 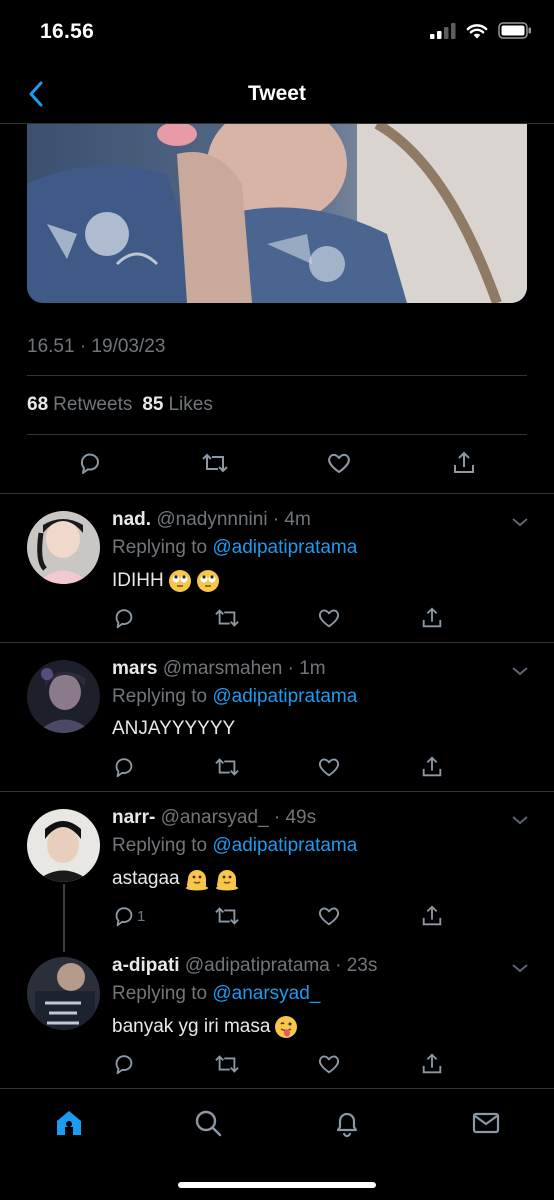 What do you see at coordinates (67, 31) in the screenshot?
I see `status-time: 16.56` at bounding box center [67, 31].